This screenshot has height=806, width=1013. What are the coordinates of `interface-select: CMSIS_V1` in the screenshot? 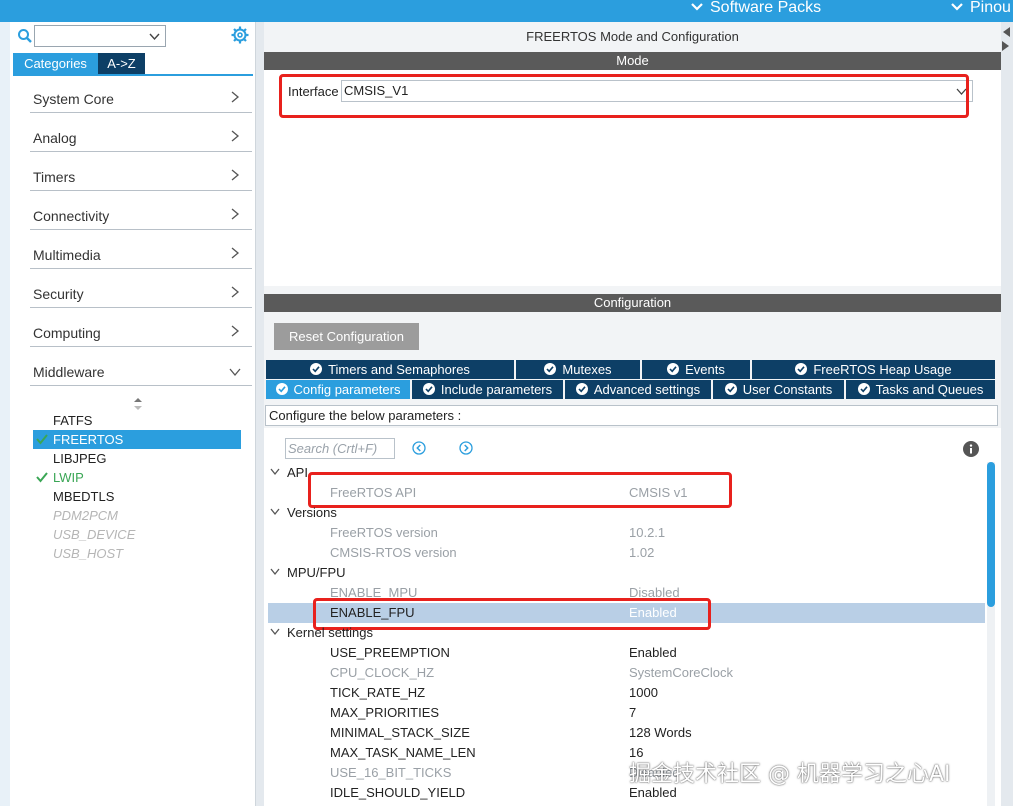 It's located at (657, 91).